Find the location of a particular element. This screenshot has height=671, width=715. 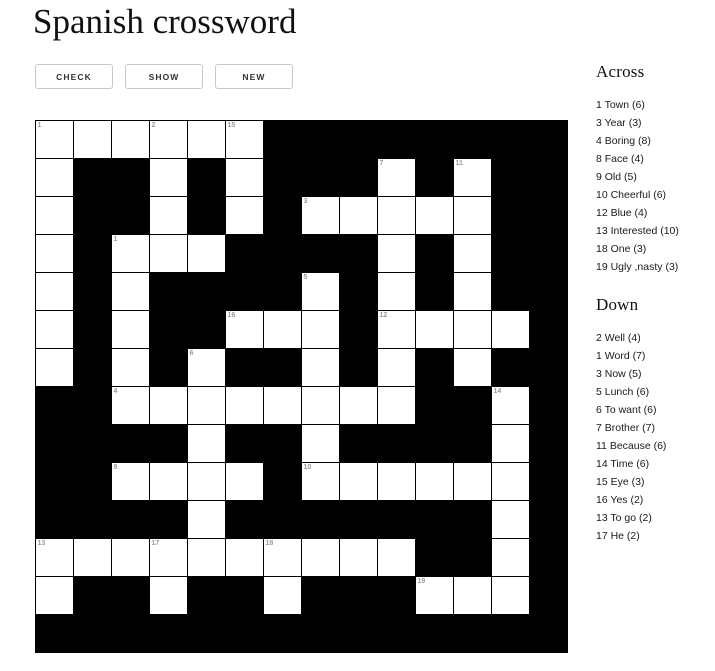

clue-item: 14 Time (6) is located at coordinates (655, 464).